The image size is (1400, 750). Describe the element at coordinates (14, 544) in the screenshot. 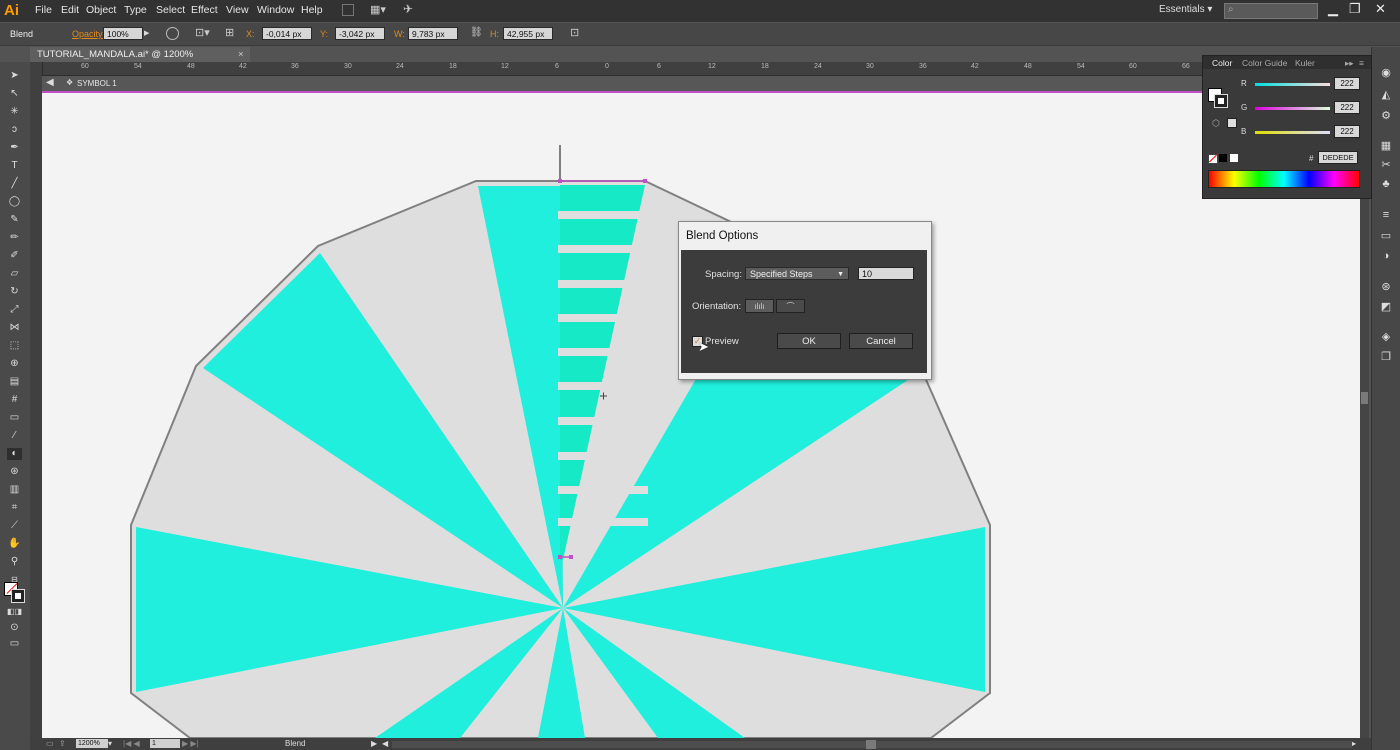

I see `hand-tool-icon: ✋` at that location.